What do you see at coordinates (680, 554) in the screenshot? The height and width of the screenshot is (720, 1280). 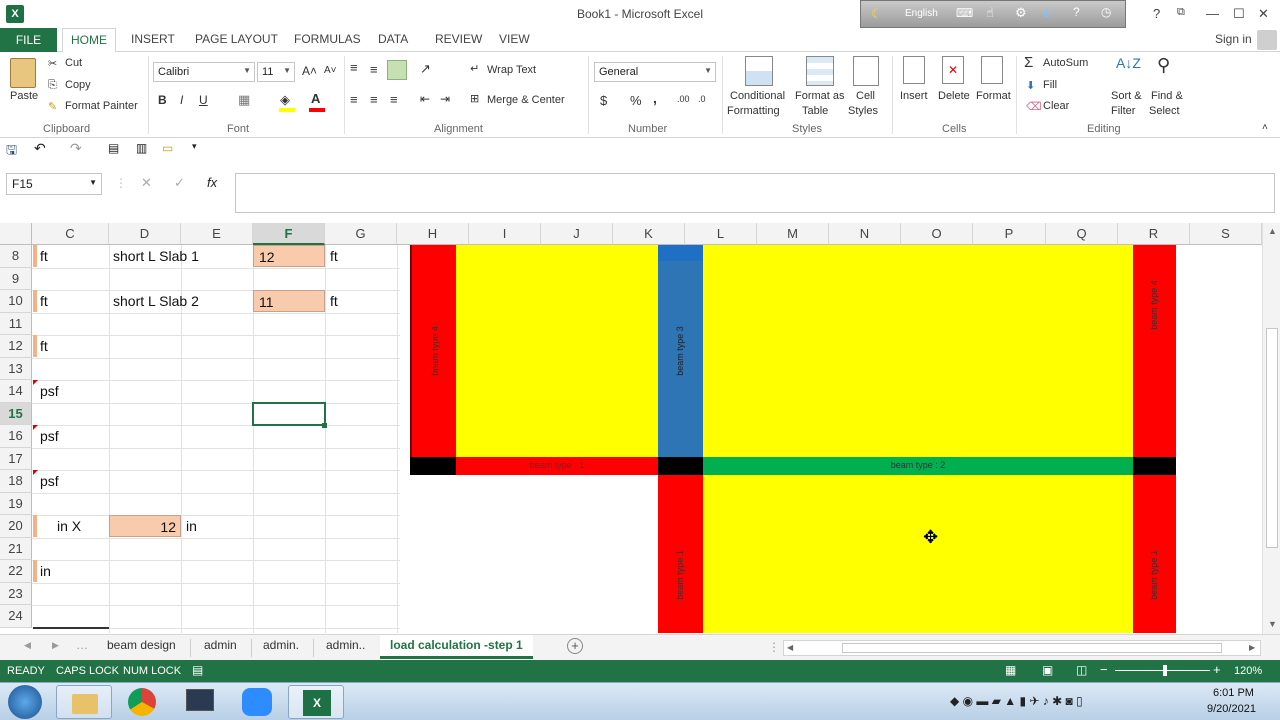 I see `beam-middle-bottom: beam type 1` at bounding box center [680, 554].